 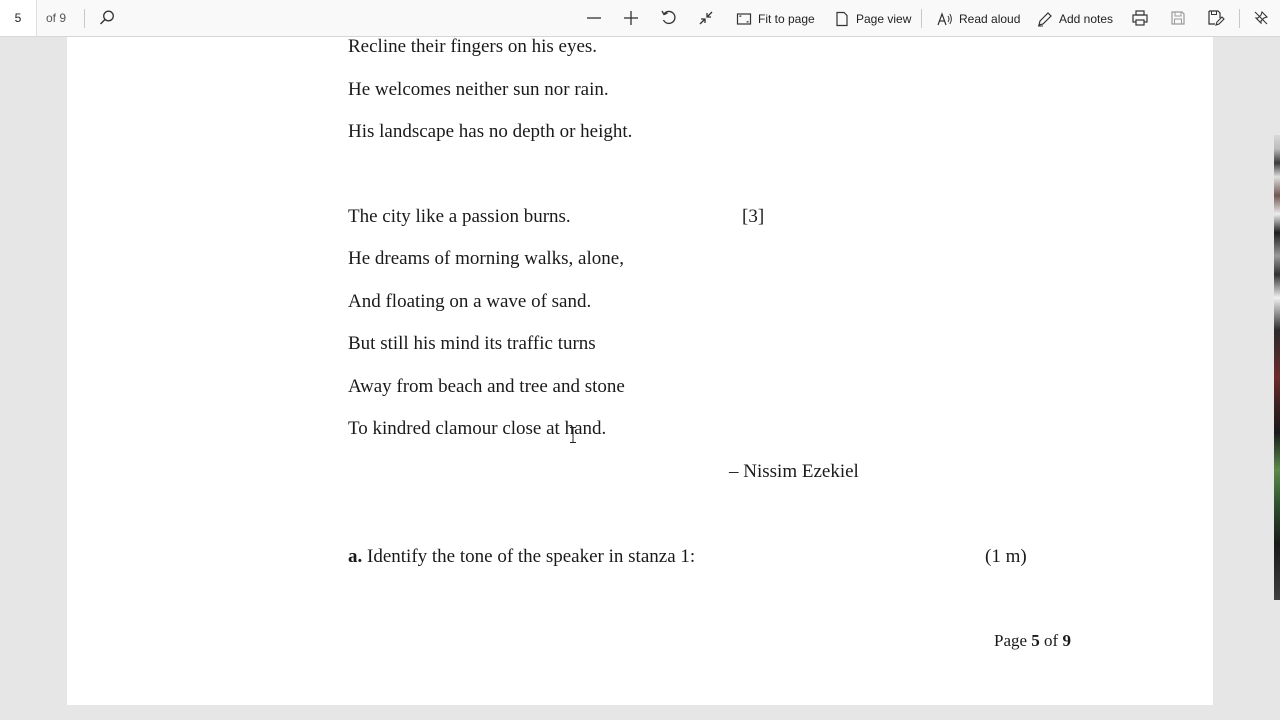 What do you see at coordinates (1066, 640) in the screenshot?
I see `footer-total-pages: 9` at bounding box center [1066, 640].